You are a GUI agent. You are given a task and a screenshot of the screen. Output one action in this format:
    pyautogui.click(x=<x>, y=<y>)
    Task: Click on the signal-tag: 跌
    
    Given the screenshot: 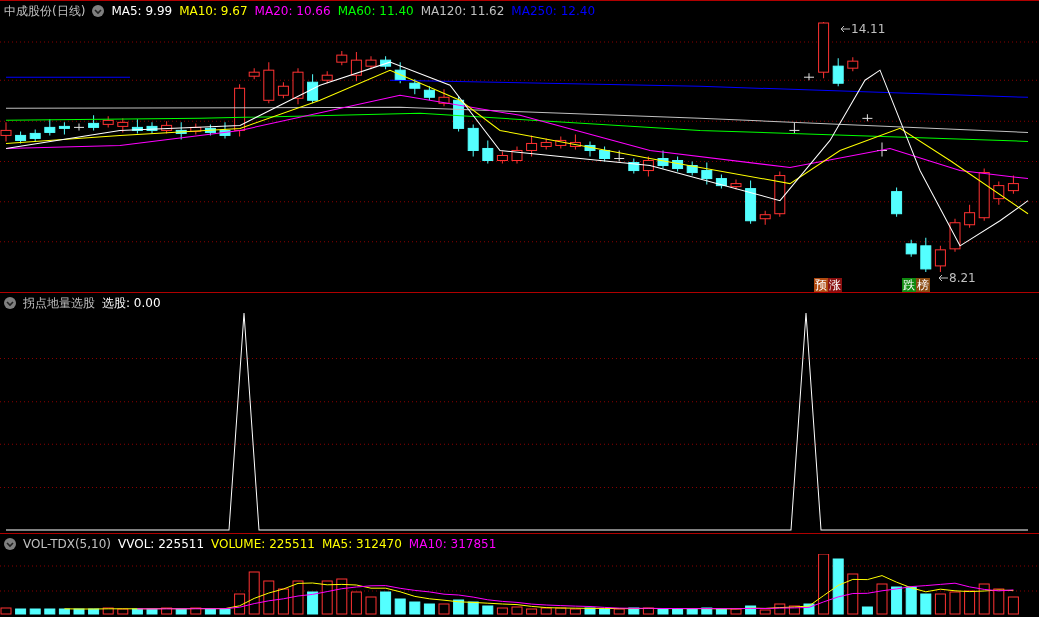 What is the action you would take?
    pyautogui.click(x=909, y=285)
    